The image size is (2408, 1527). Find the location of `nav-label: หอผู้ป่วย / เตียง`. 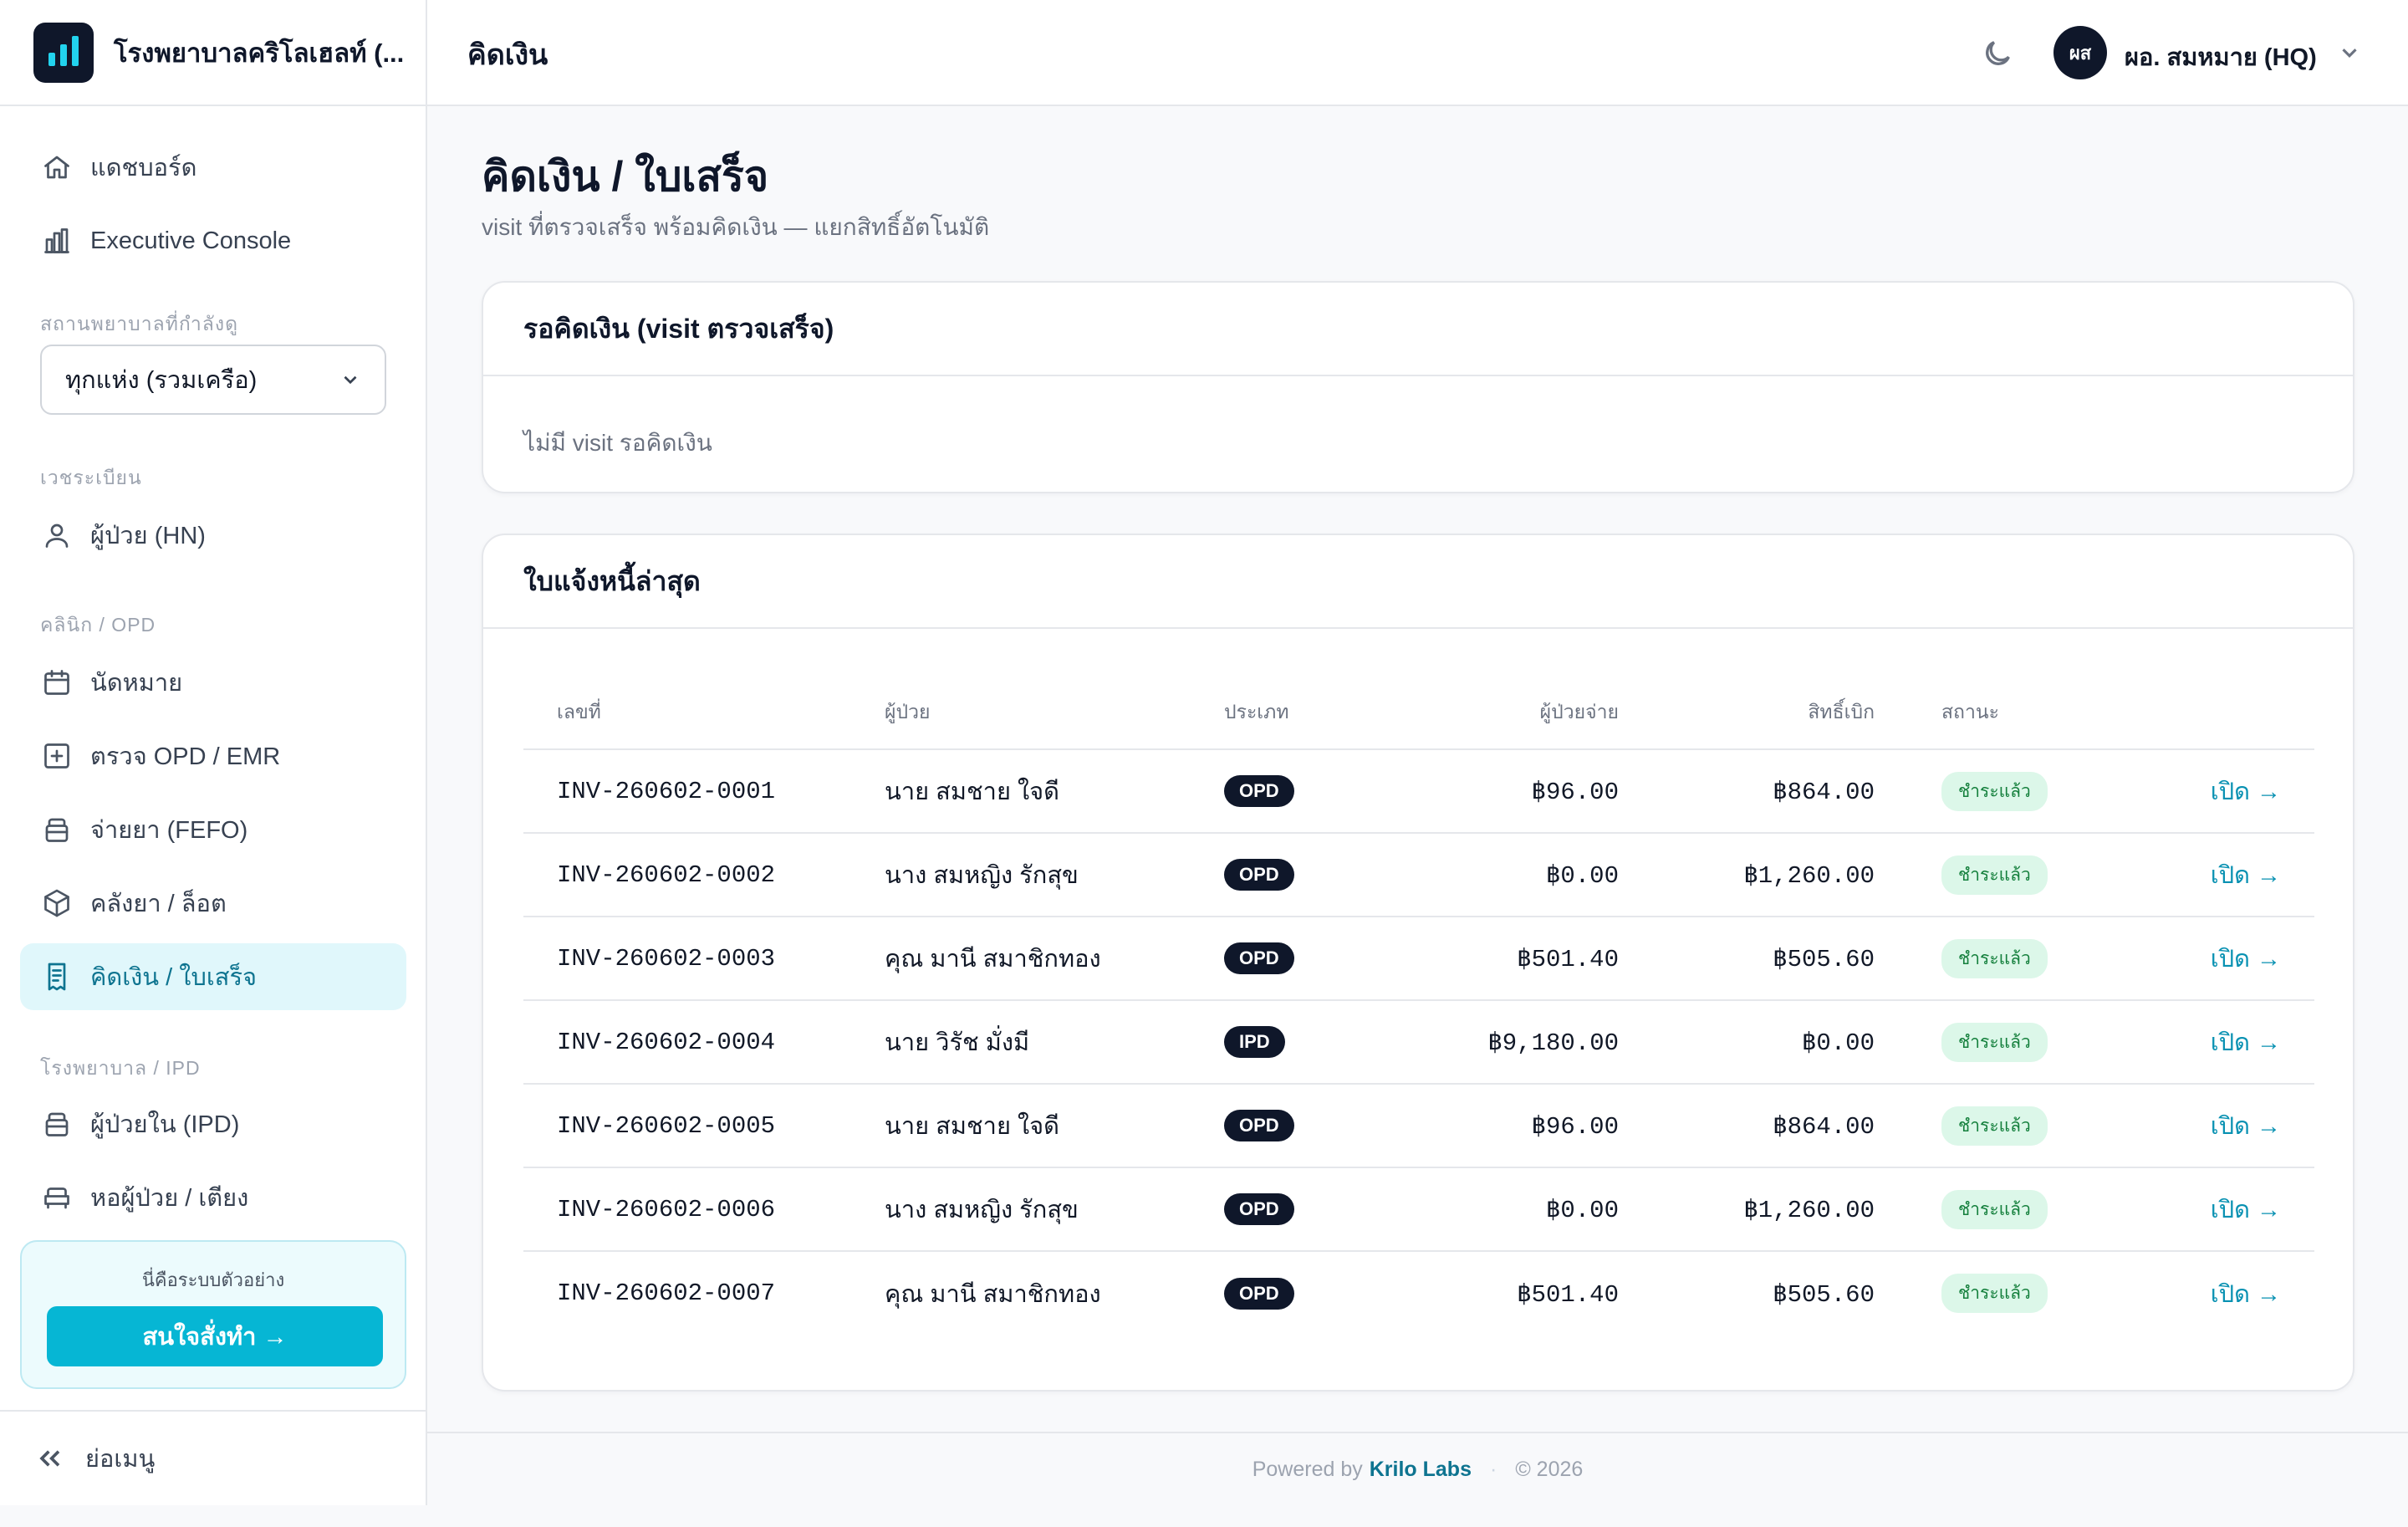

nav-label: หอผู้ป่วย / เตียง is located at coordinates (169, 1199).